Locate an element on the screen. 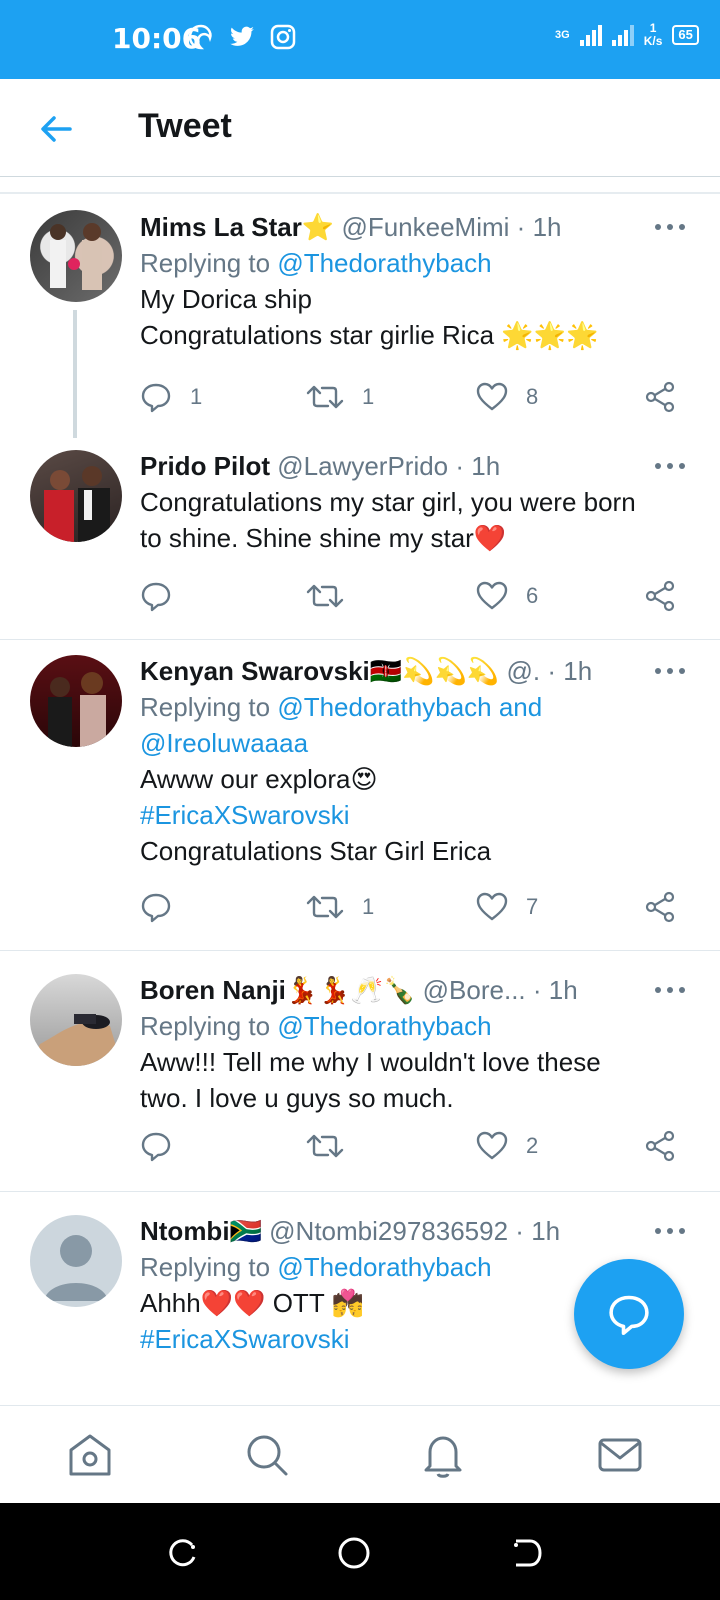 The image size is (720, 1600). home-icon is located at coordinates (90, 1455).